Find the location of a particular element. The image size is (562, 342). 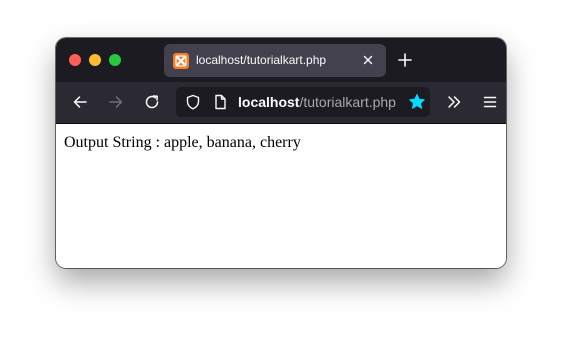

url-bar: localhost/tutorialkart.php is located at coordinates (303, 102).